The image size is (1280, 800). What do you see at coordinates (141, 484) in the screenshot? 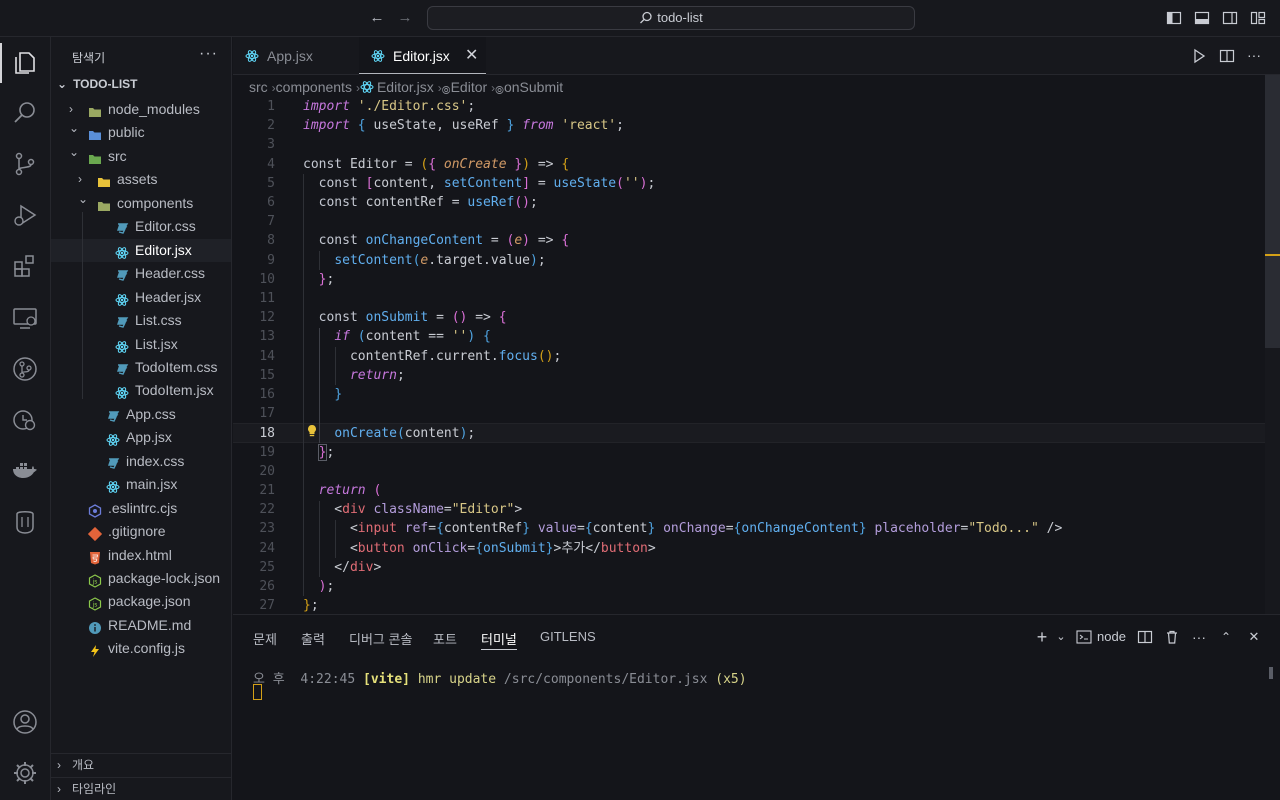
I see `tree-item: main.jsx` at bounding box center [141, 484].